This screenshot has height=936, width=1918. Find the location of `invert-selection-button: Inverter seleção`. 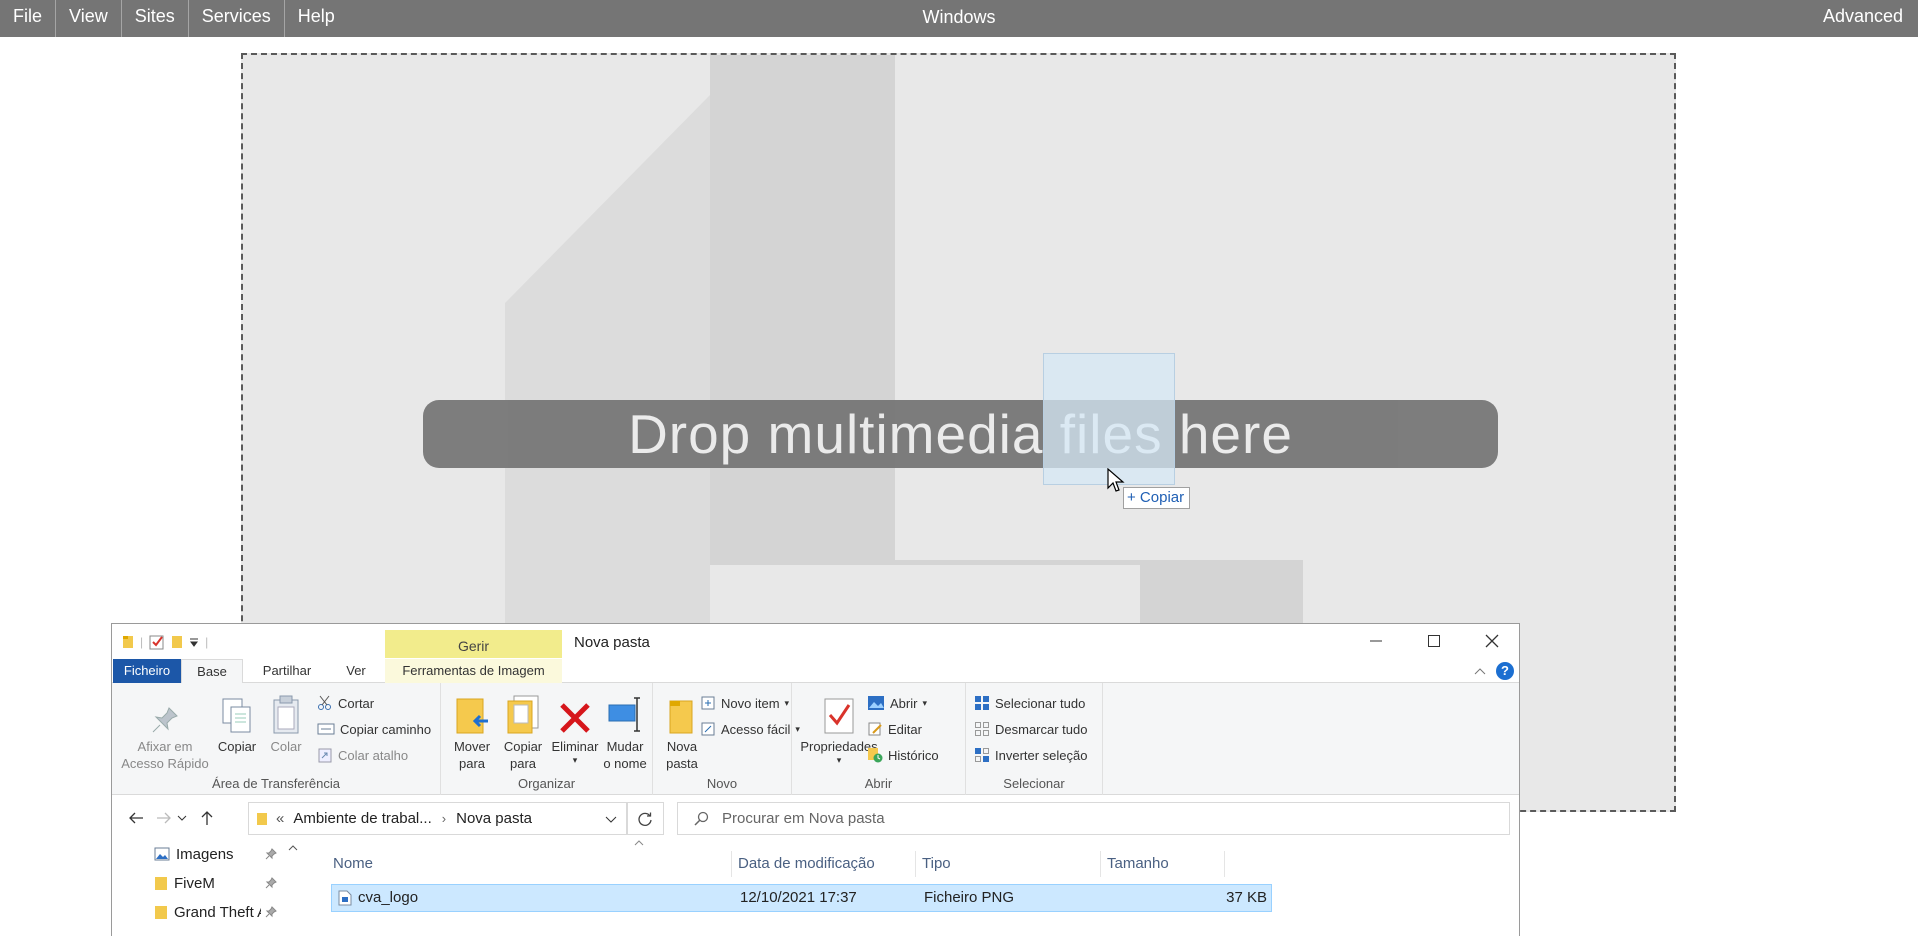

invert-selection-button: Inverter seleção is located at coordinates (1031, 755).